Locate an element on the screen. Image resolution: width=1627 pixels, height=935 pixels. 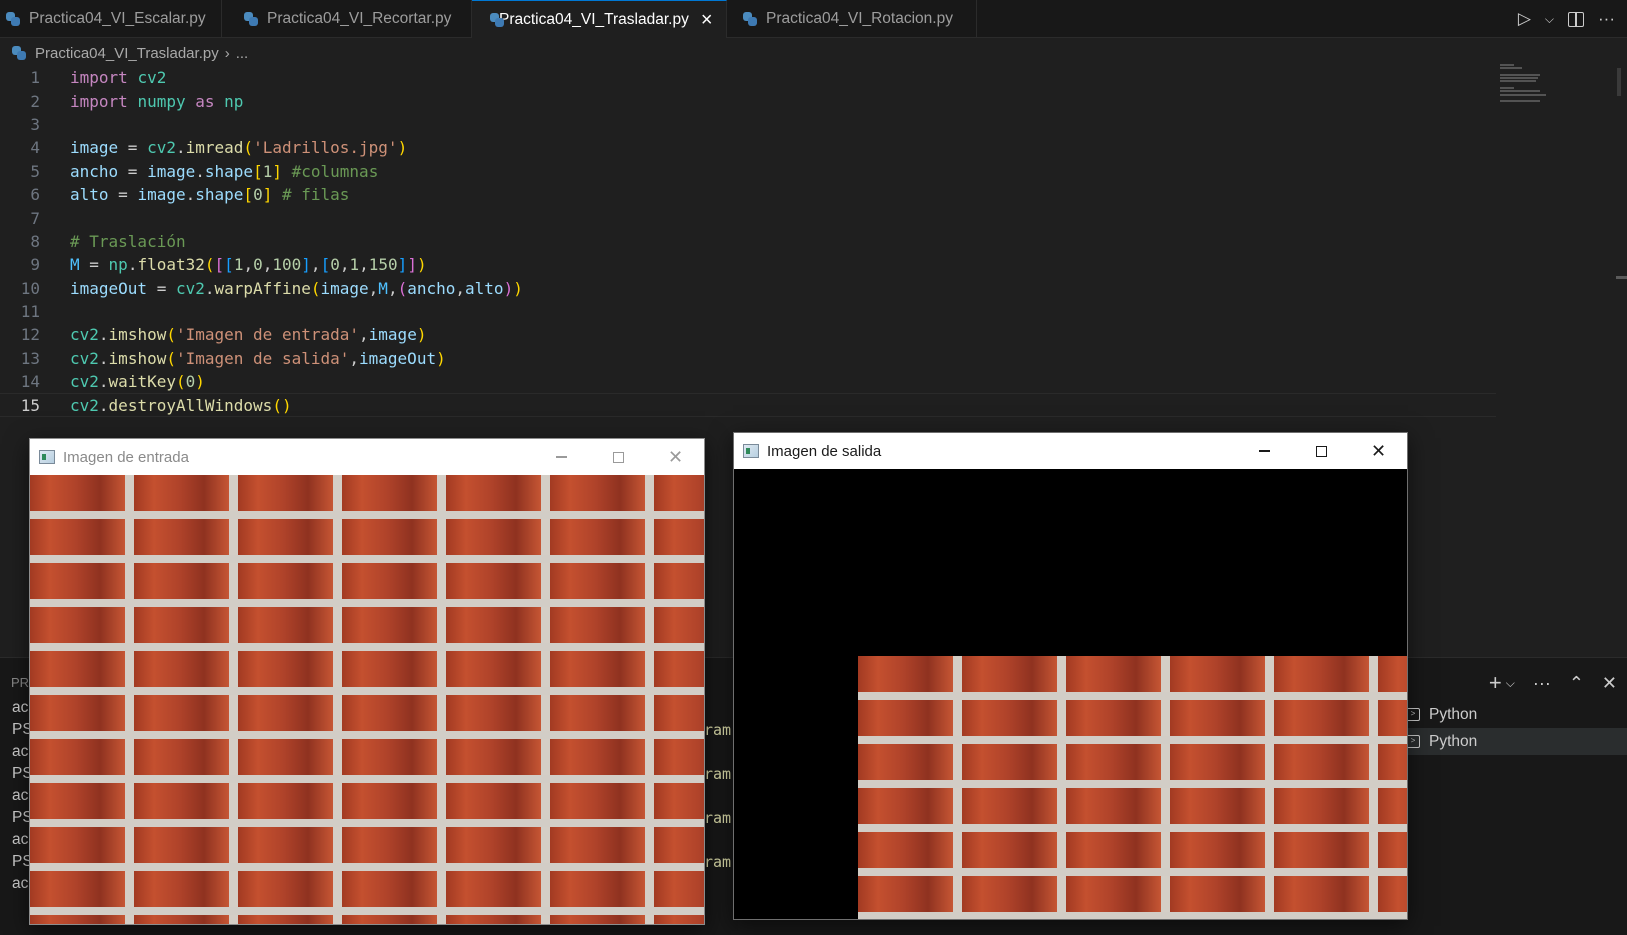
chevron-up-icon: ⌃ is located at coordinates (1576, 683).